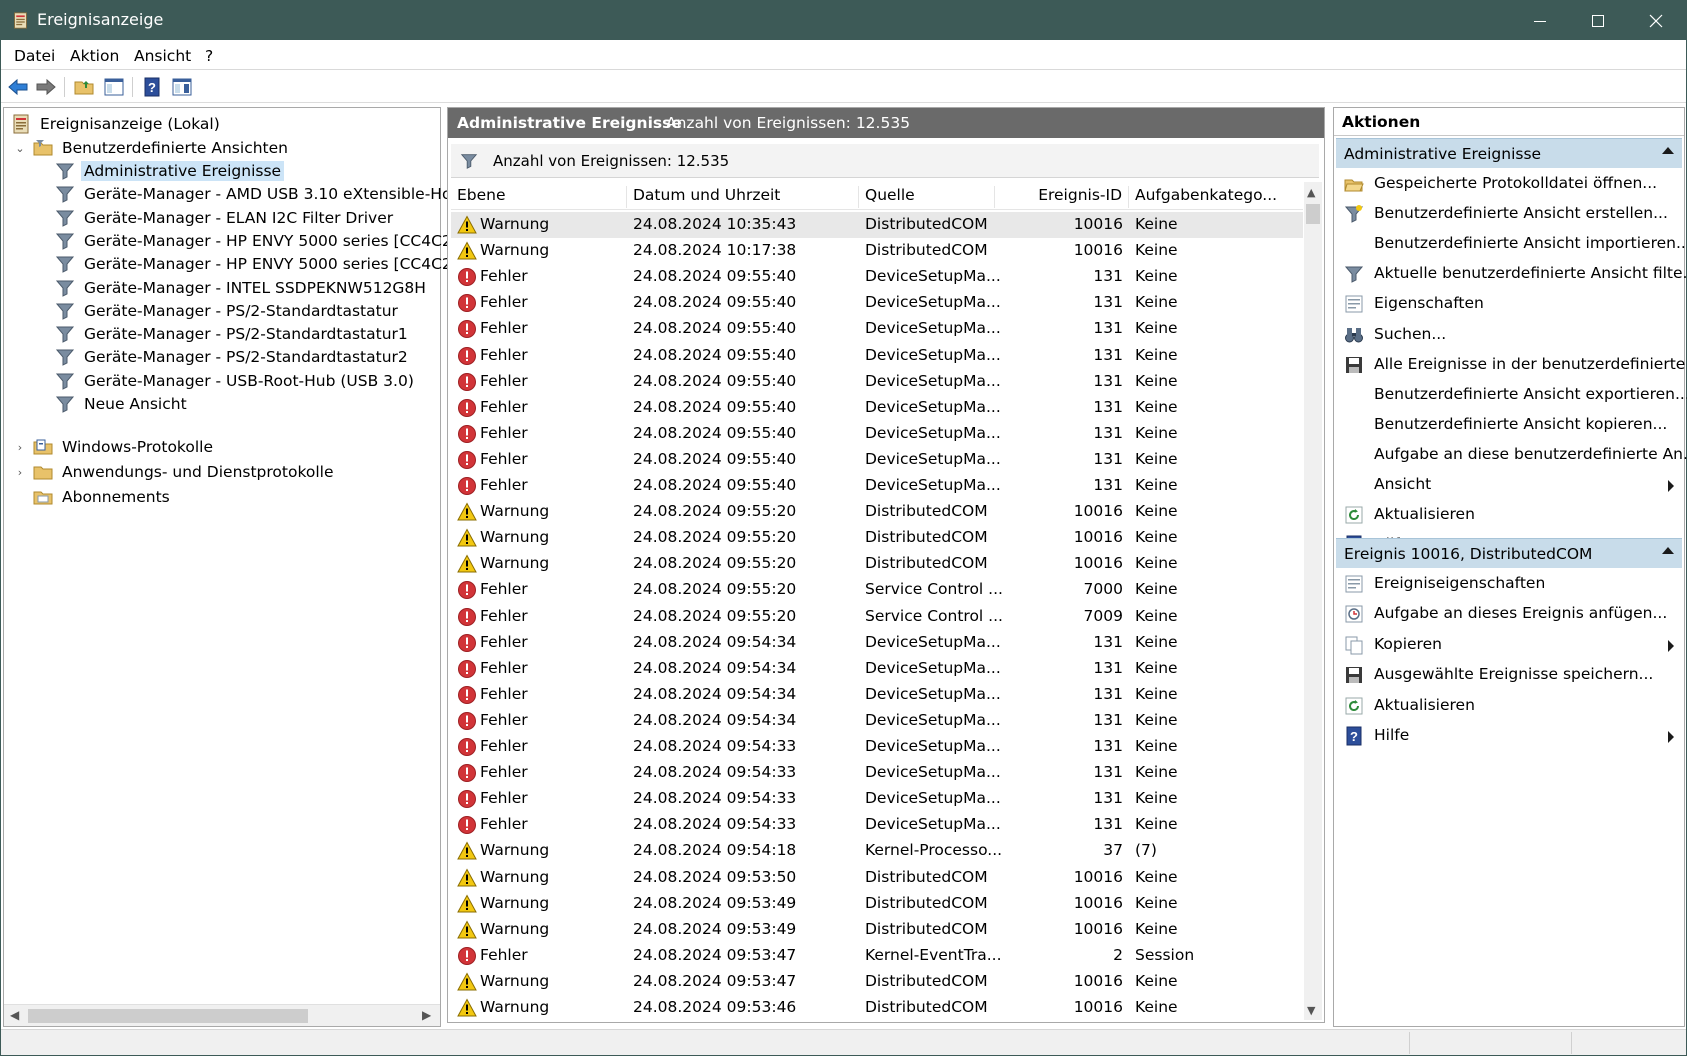  I want to click on horizontal-scrollbar: ◀ ▶, so click(222, 1015).